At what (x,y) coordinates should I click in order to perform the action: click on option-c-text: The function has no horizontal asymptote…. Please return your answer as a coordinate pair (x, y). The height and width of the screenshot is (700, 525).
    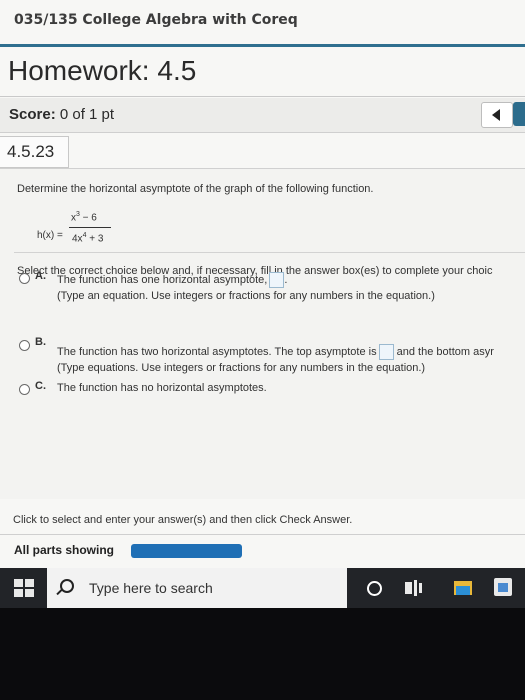
    Looking at the image, I should click on (162, 388).